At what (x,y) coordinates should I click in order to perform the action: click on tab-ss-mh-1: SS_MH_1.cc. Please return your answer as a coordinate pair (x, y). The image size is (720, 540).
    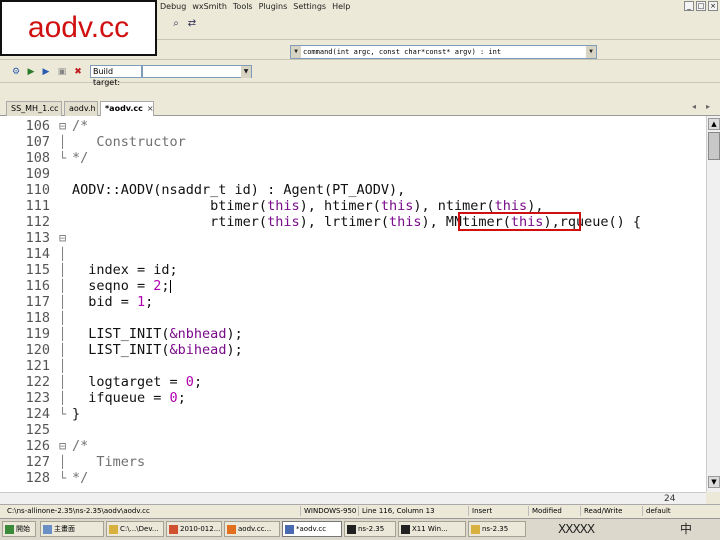
    Looking at the image, I should click on (34, 108).